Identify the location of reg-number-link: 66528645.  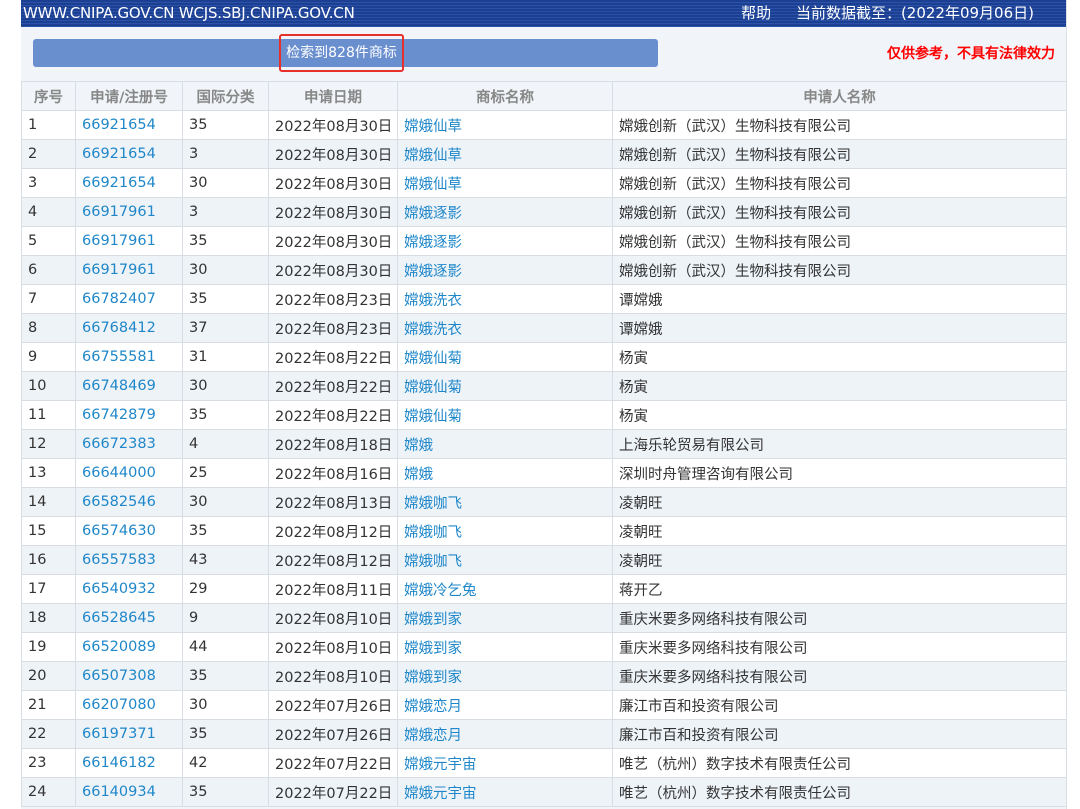
(119, 618).